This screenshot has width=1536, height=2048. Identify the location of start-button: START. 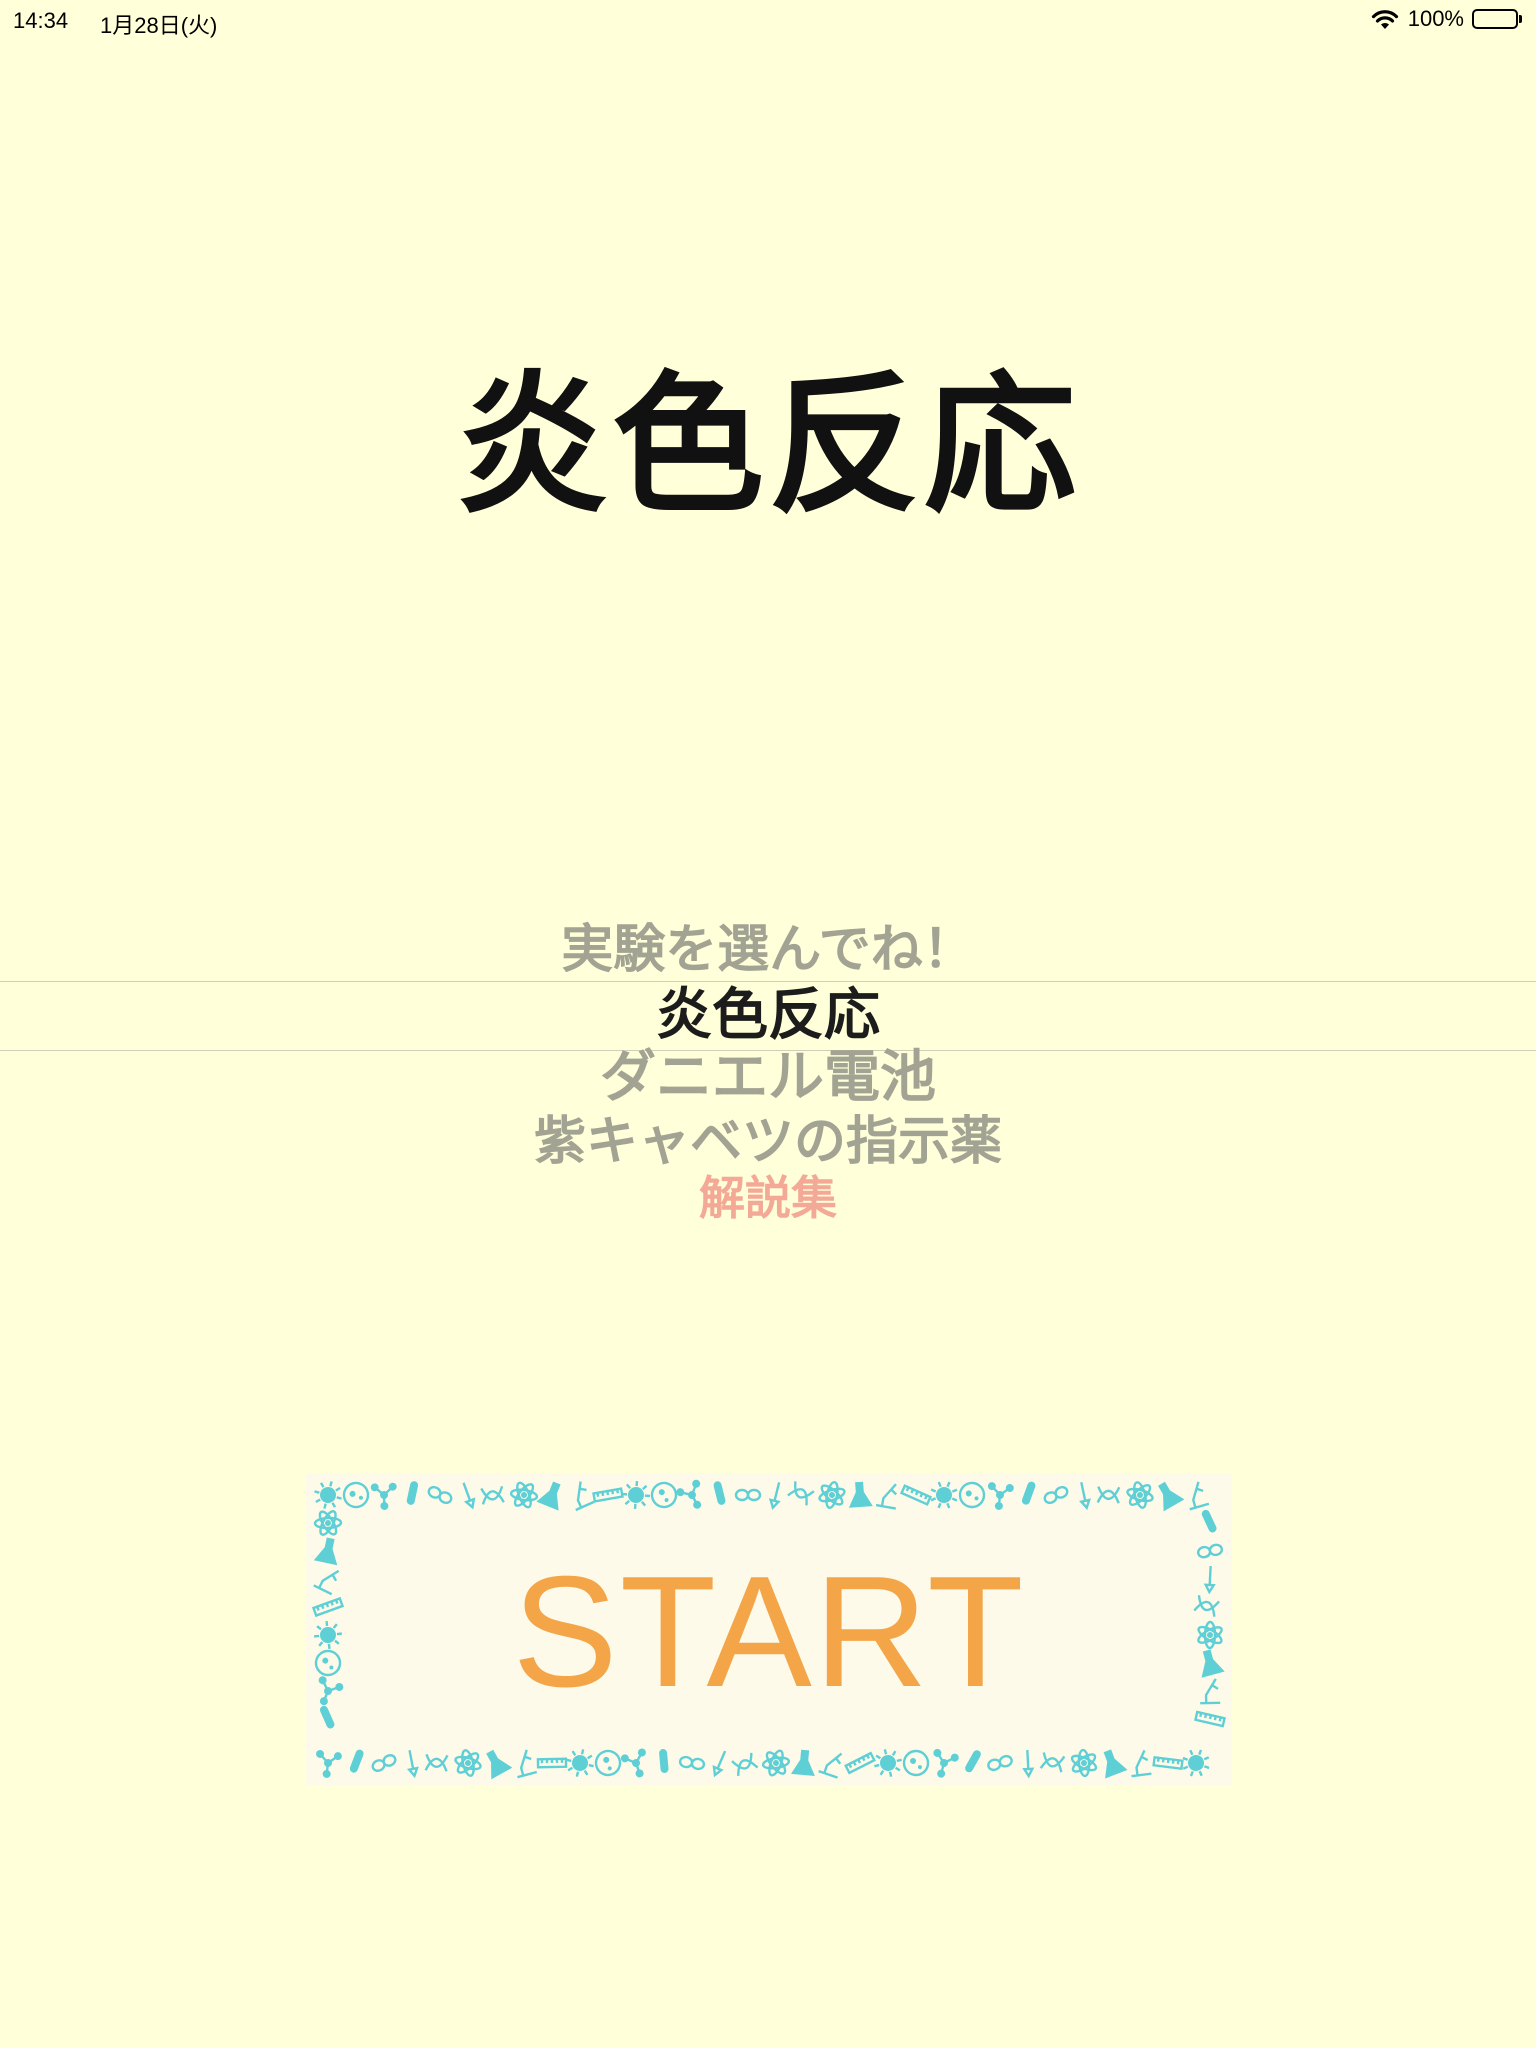
(769, 1629).